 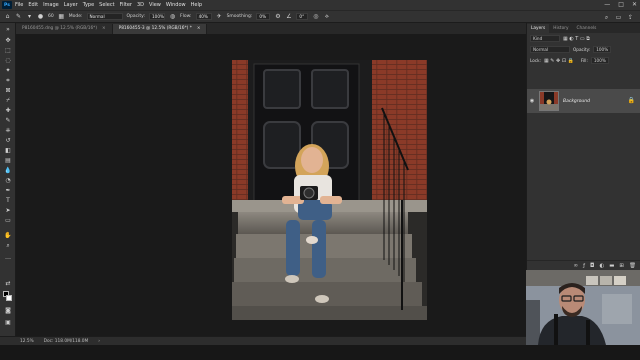 What do you see at coordinates (8, 190) in the screenshot?
I see `pen-tool-icon: ✒` at bounding box center [8, 190].